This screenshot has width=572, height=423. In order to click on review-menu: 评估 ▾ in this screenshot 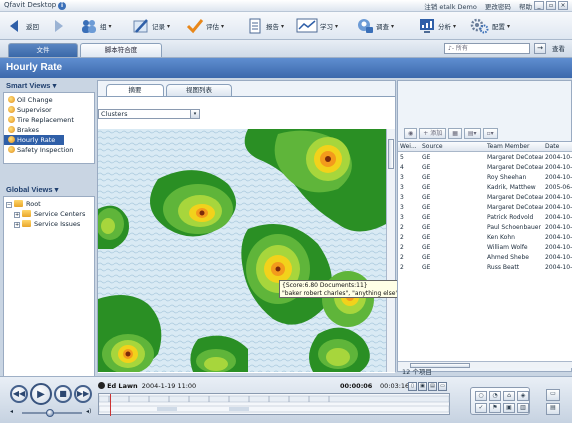, I will do `click(205, 26)`.